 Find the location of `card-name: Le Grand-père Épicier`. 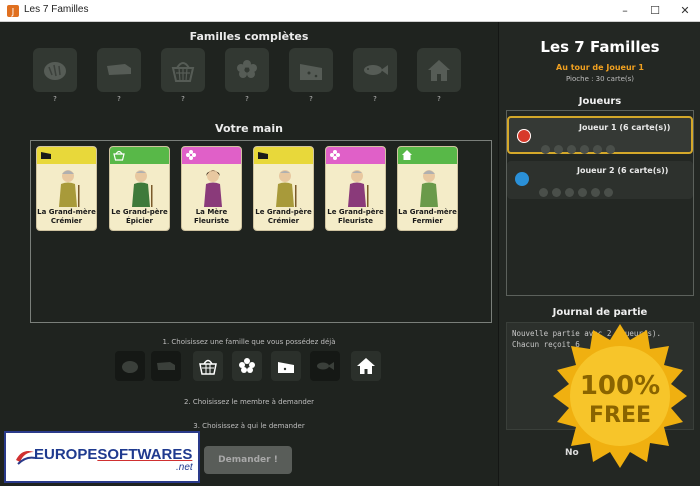

card-name: Le Grand-père Épicier is located at coordinates (139, 216).